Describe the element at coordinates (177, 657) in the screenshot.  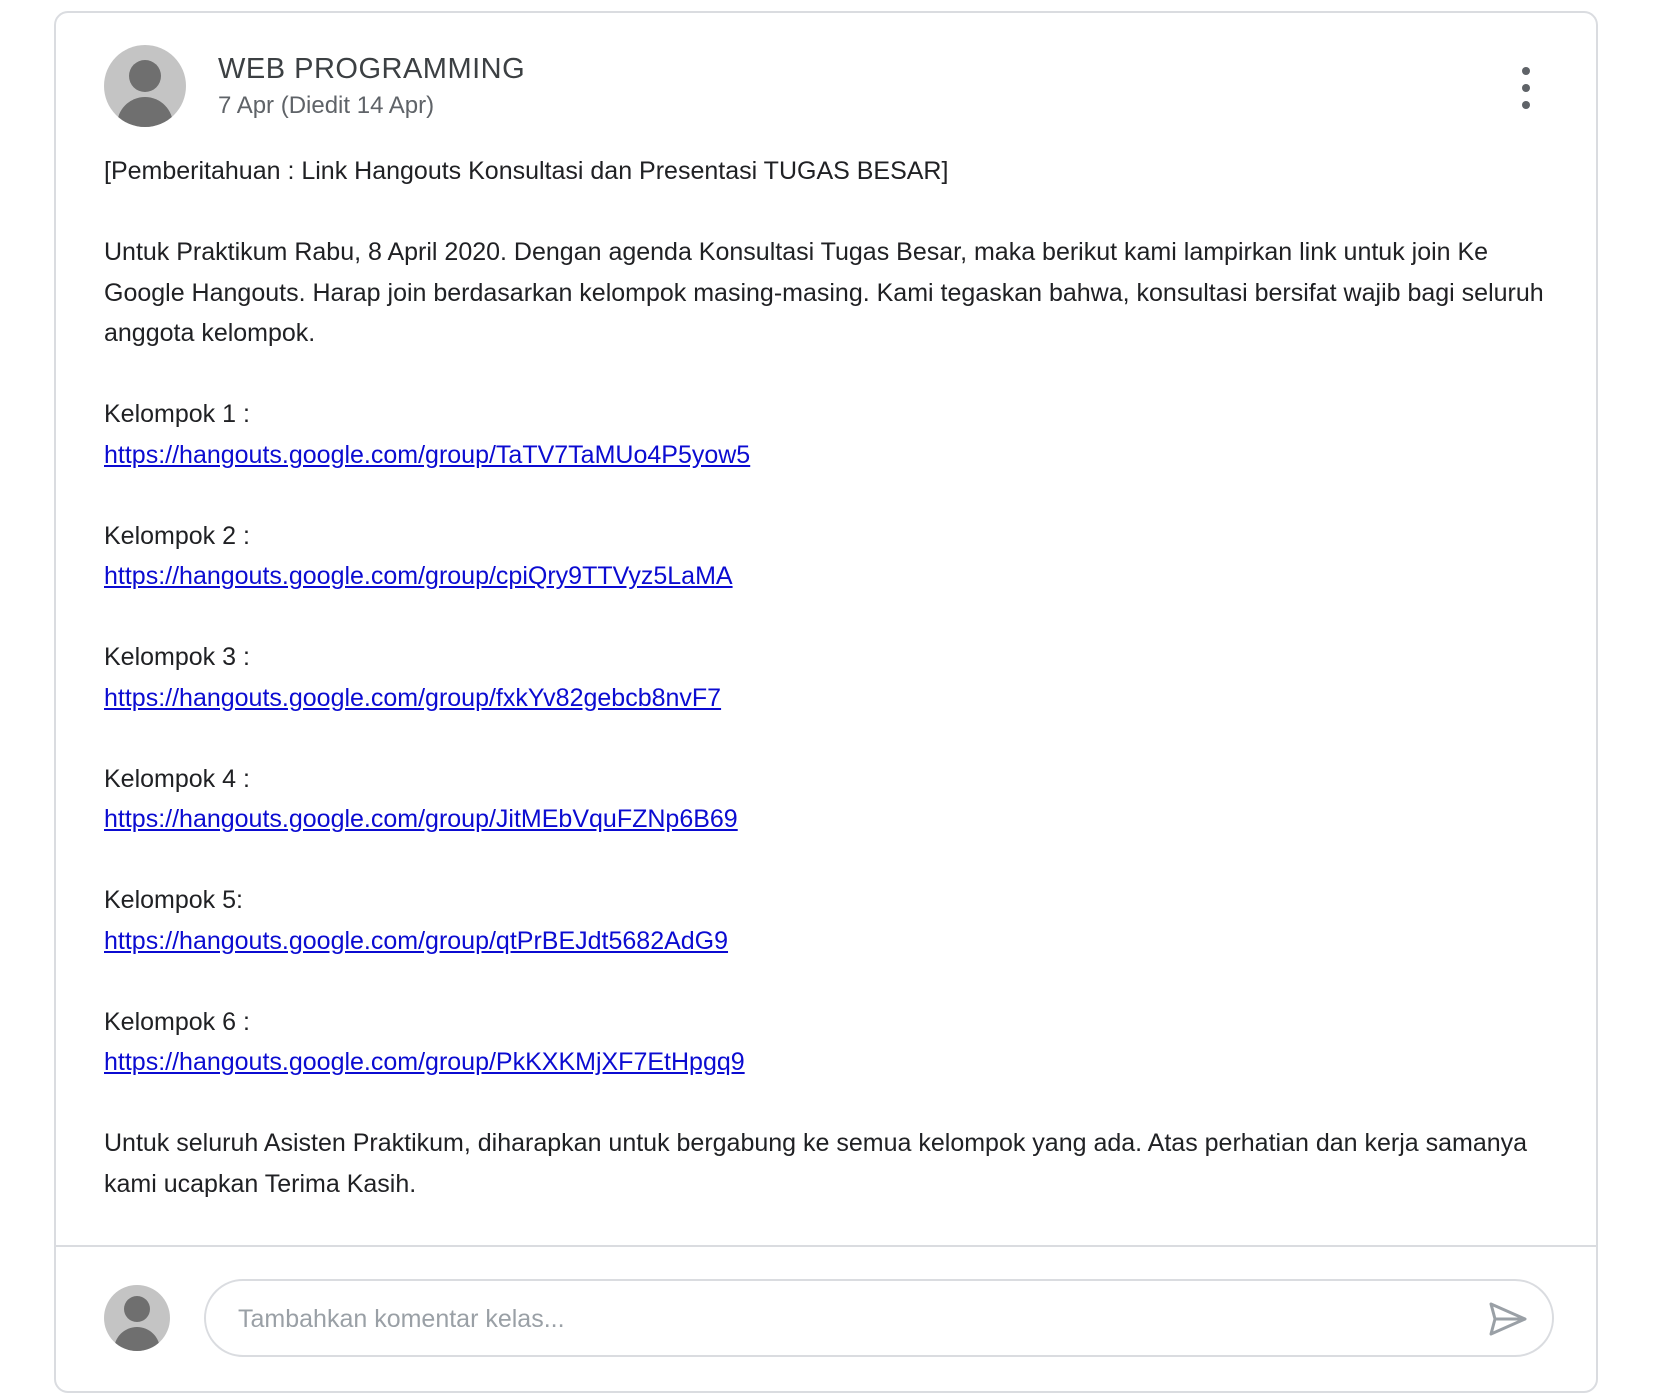
I see `group-label: Kelompok 3 :` at that location.